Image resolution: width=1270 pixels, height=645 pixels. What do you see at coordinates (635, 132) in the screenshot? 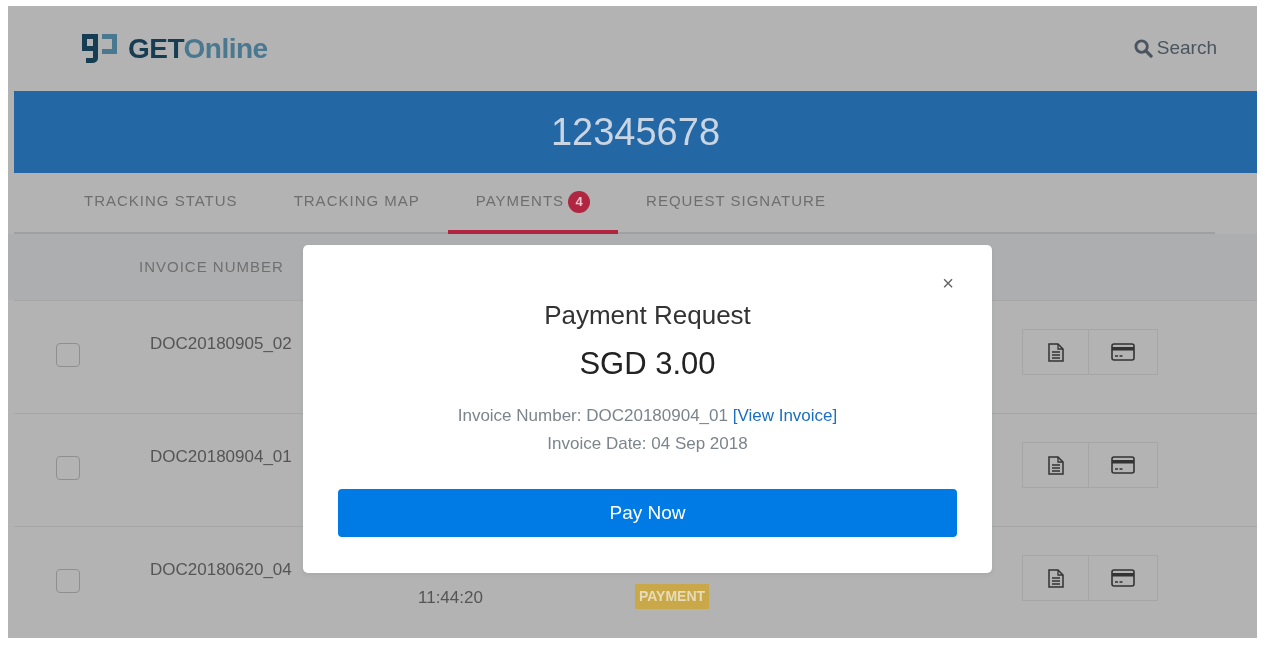
I see `tracking-number: 12345678` at bounding box center [635, 132].